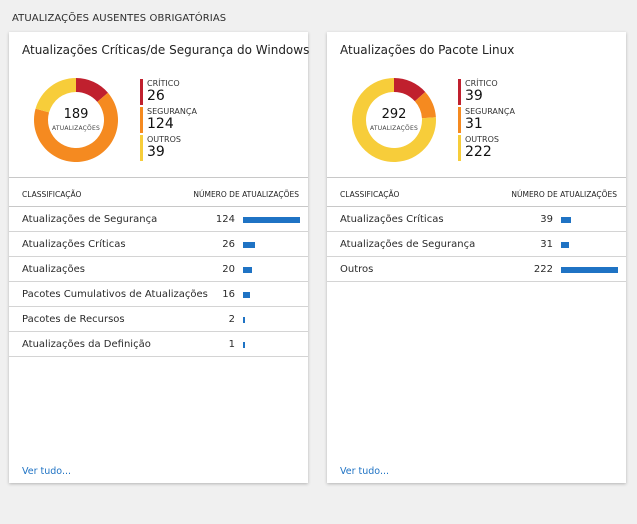 This screenshot has width=637, height=524. I want to click on row-count: 124, so click(225, 219).